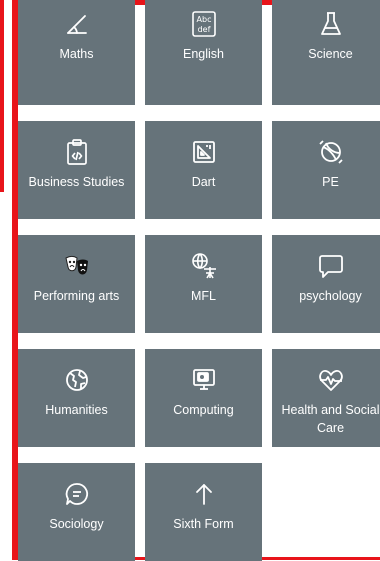 Image resolution: width=380 pixels, height=561 pixels. Describe the element at coordinates (204, 152) in the screenshot. I see `design-ruler-icon` at that location.